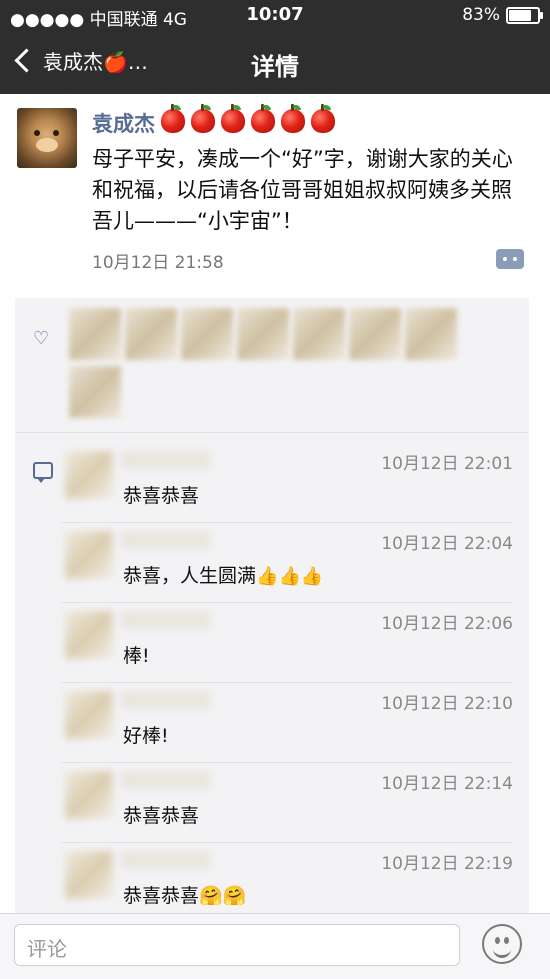  I want to click on comment-input-bar: 评论, so click(275, 946).